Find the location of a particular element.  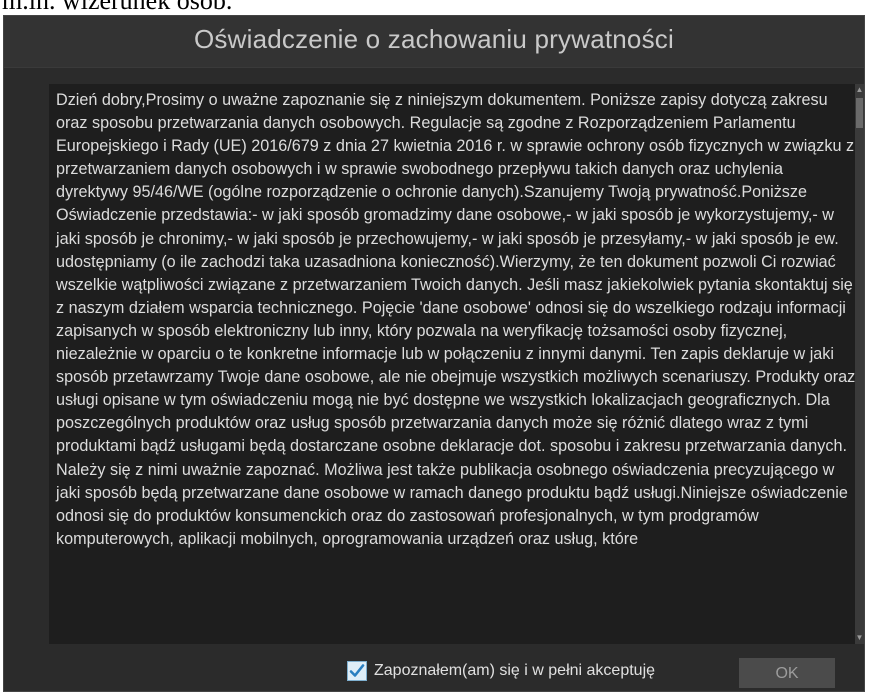

dialog-title: Oświadczenie o zachowaniu prywatności is located at coordinates (434, 39).